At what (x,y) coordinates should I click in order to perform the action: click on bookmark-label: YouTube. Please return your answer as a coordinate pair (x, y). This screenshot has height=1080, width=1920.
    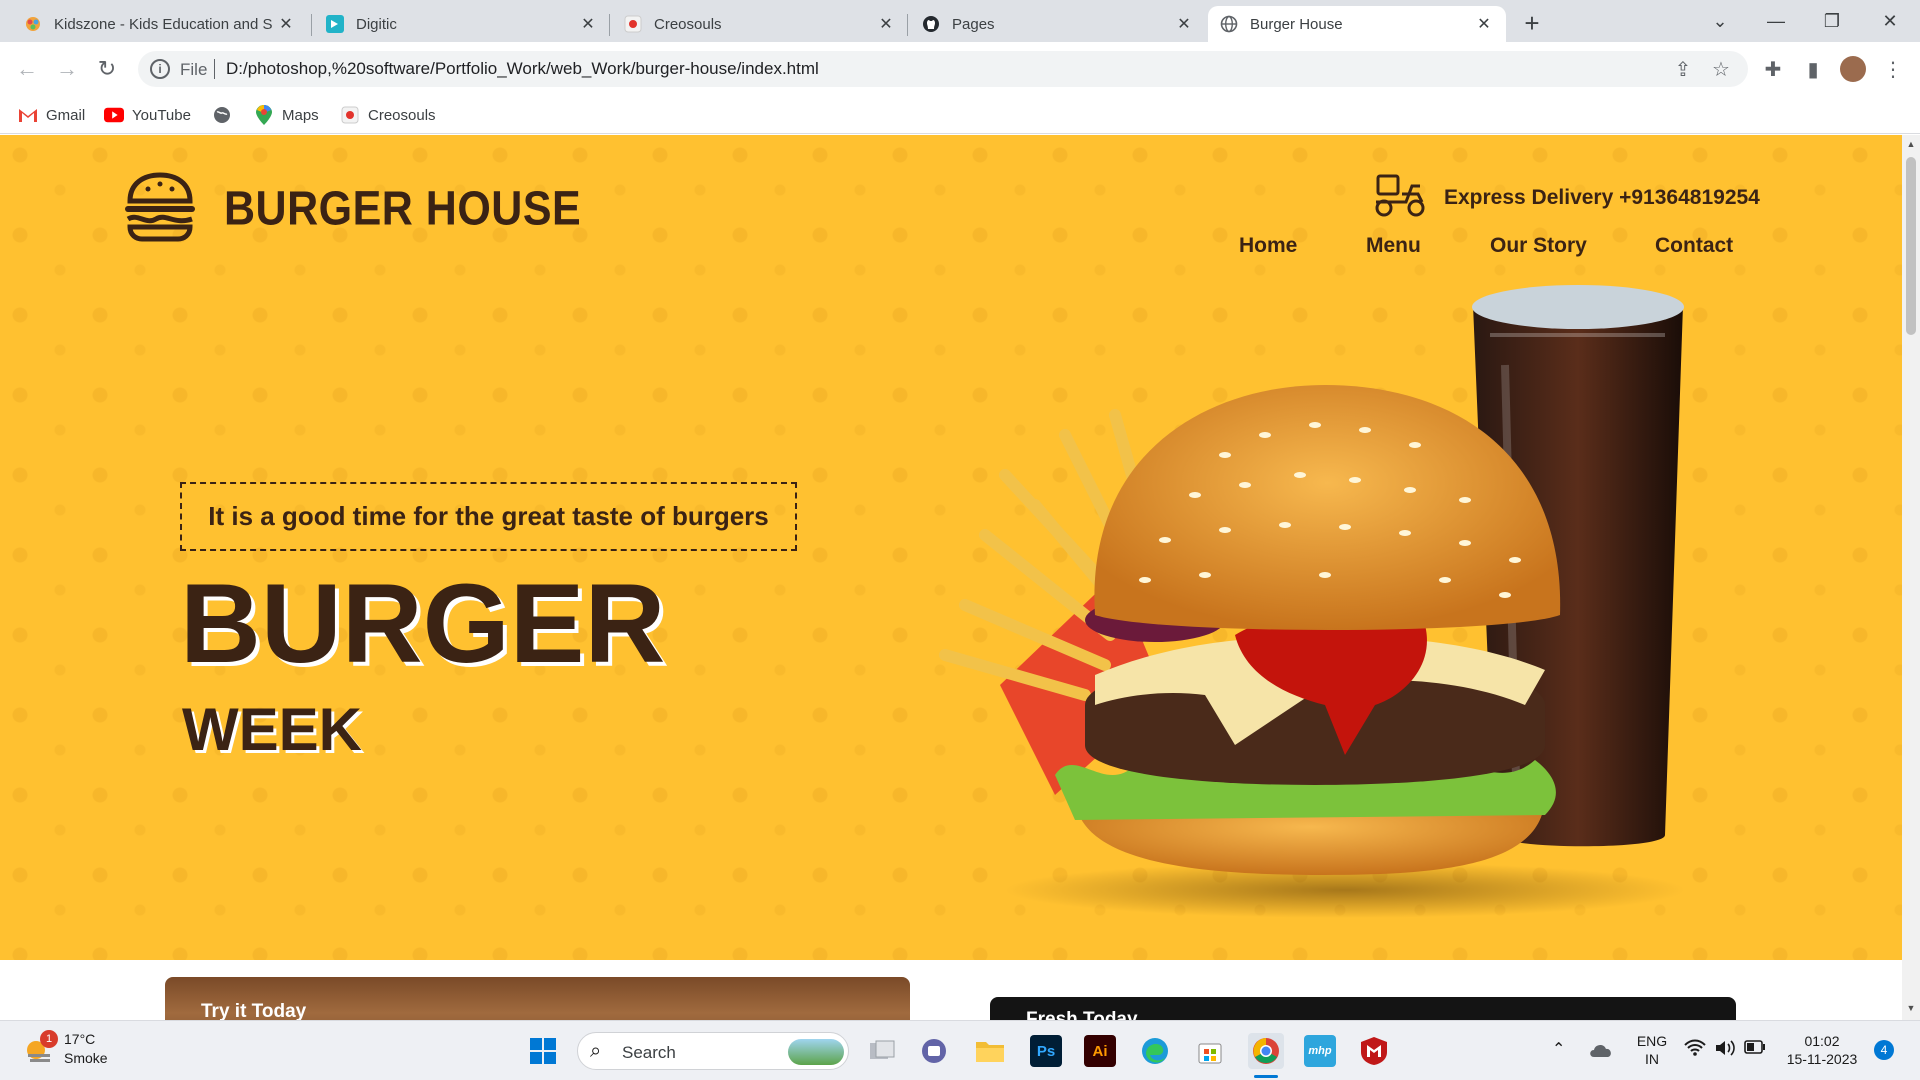
    Looking at the image, I should click on (161, 115).